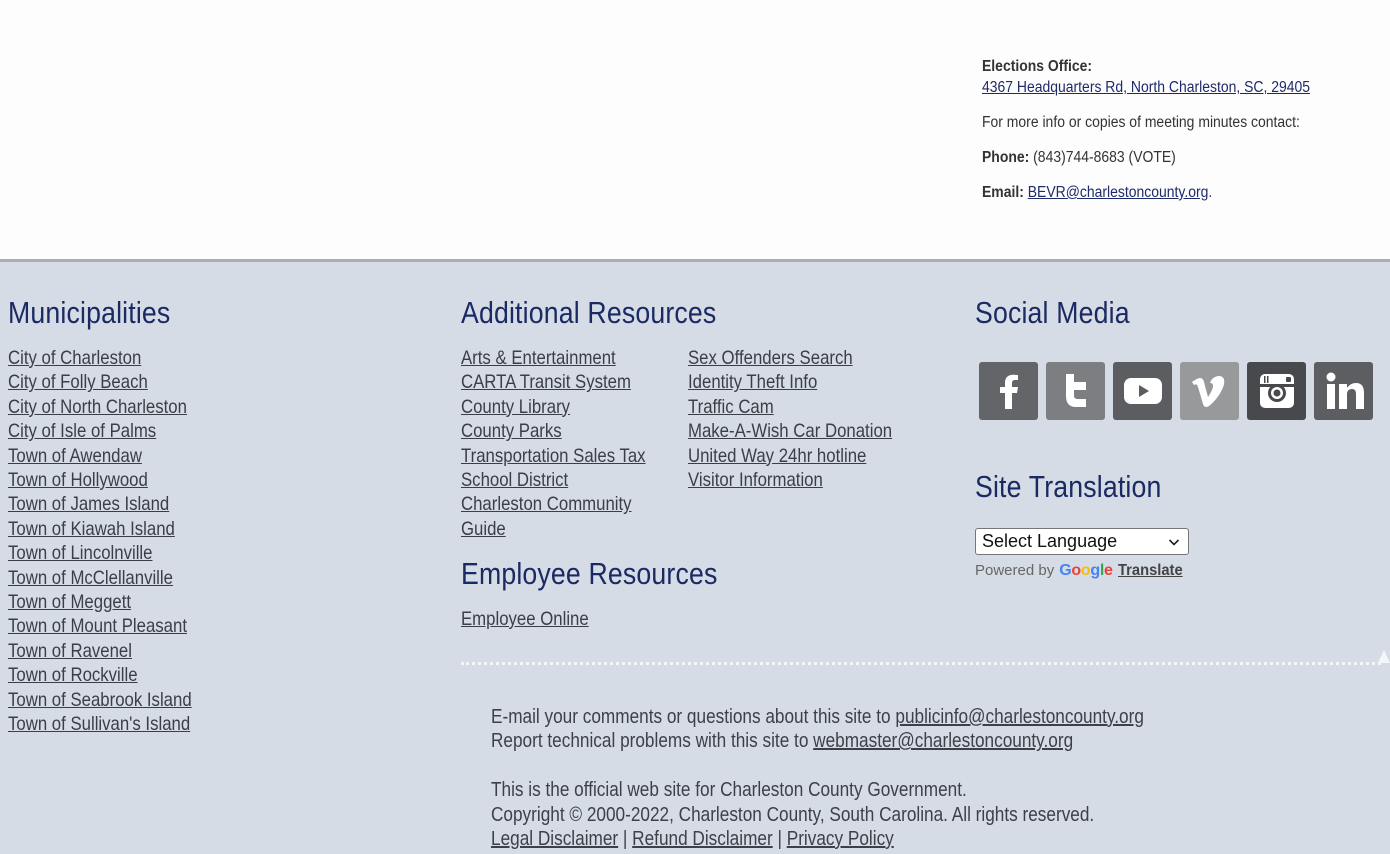 The height and width of the screenshot is (854, 1390). Describe the element at coordinates (1008, 391) in the screenshot. I see `facebook-button` at that location.